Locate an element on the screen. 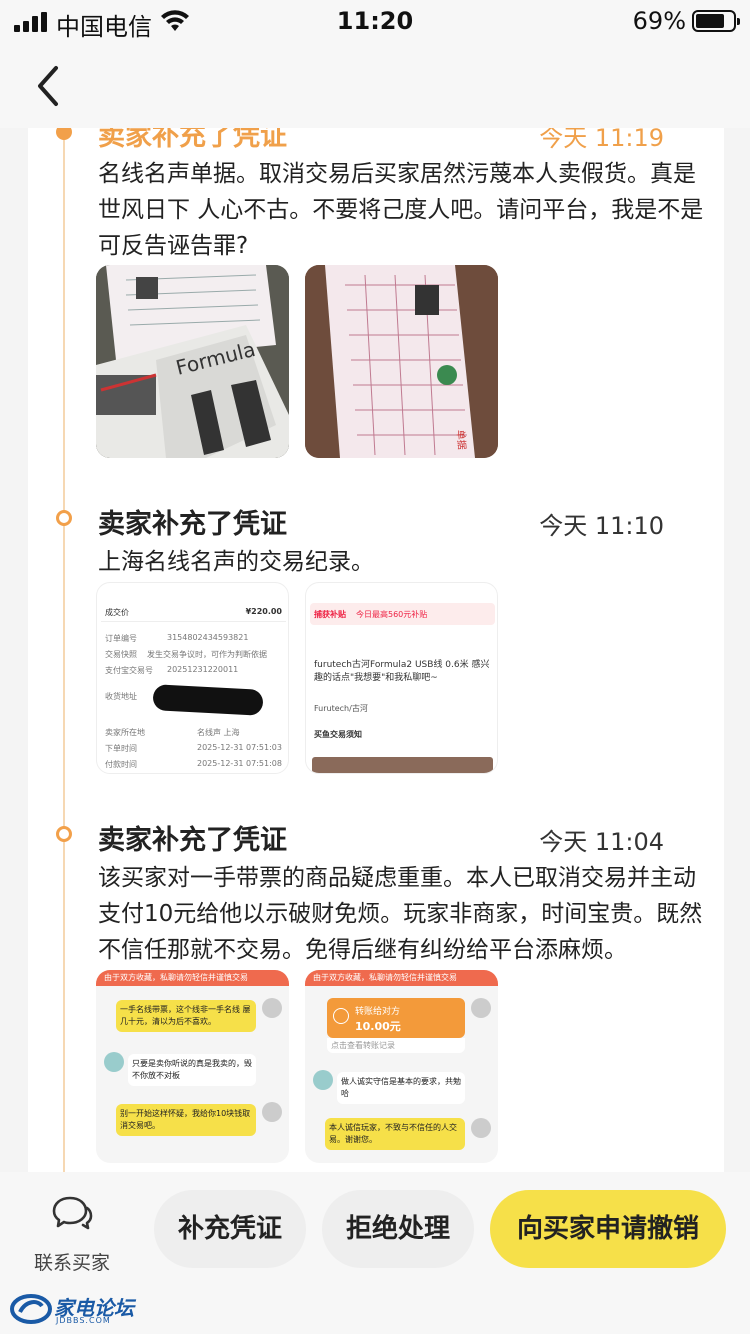 The height and width of the screenshot is (1334, 750). receipt-photo-icon: 单据 is located at coordinates (401, 361).